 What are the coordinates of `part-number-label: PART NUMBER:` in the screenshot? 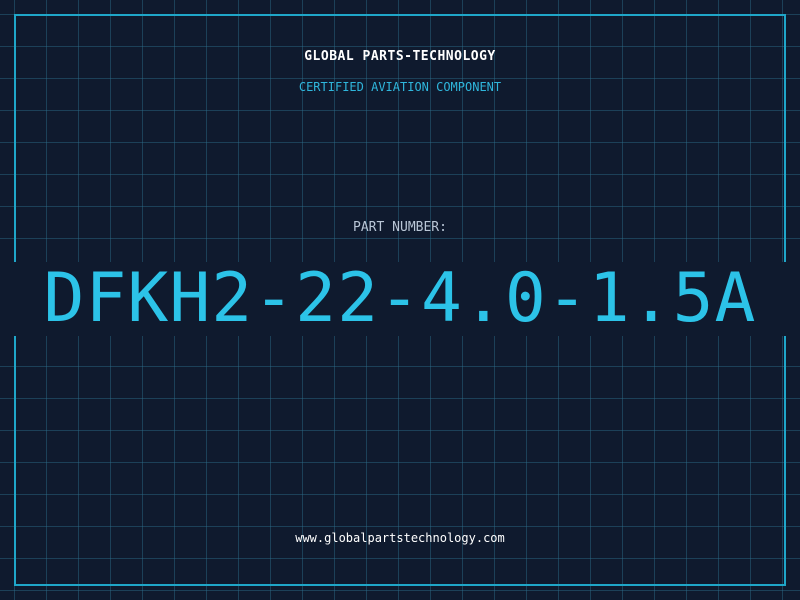 It's located at (400, 227).